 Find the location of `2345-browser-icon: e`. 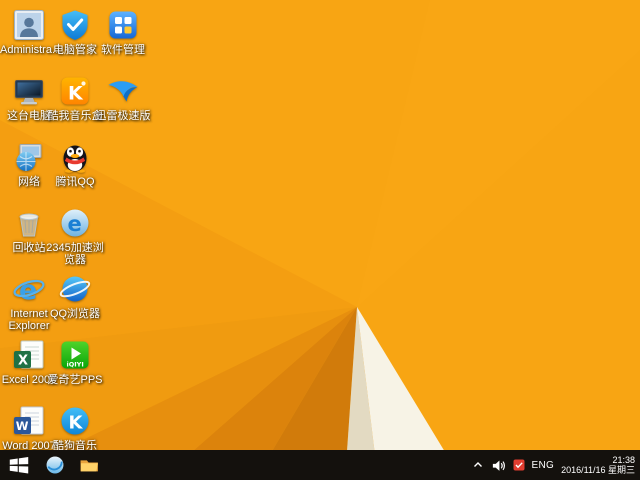

2345-browser-icon: e is located at coordinates (75, 223).